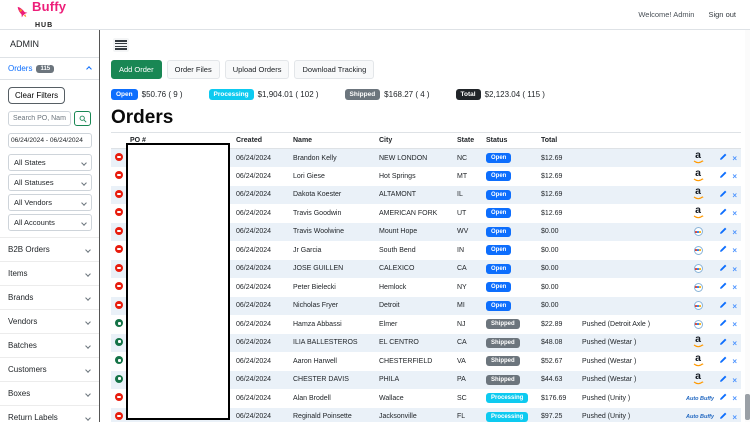 This screenshot has height=422, width=750. I want to click on sidebar-item-orders: Orders 115, so click(49, 68).